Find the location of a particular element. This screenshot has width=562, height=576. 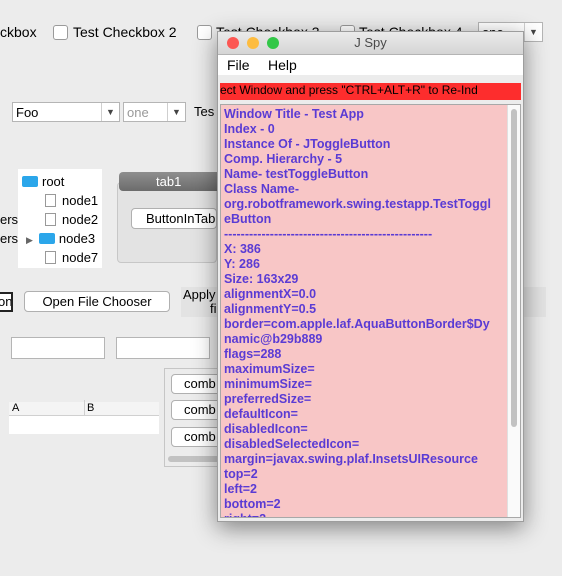

tab-1: tab1 is located at coordinates (168, 181).